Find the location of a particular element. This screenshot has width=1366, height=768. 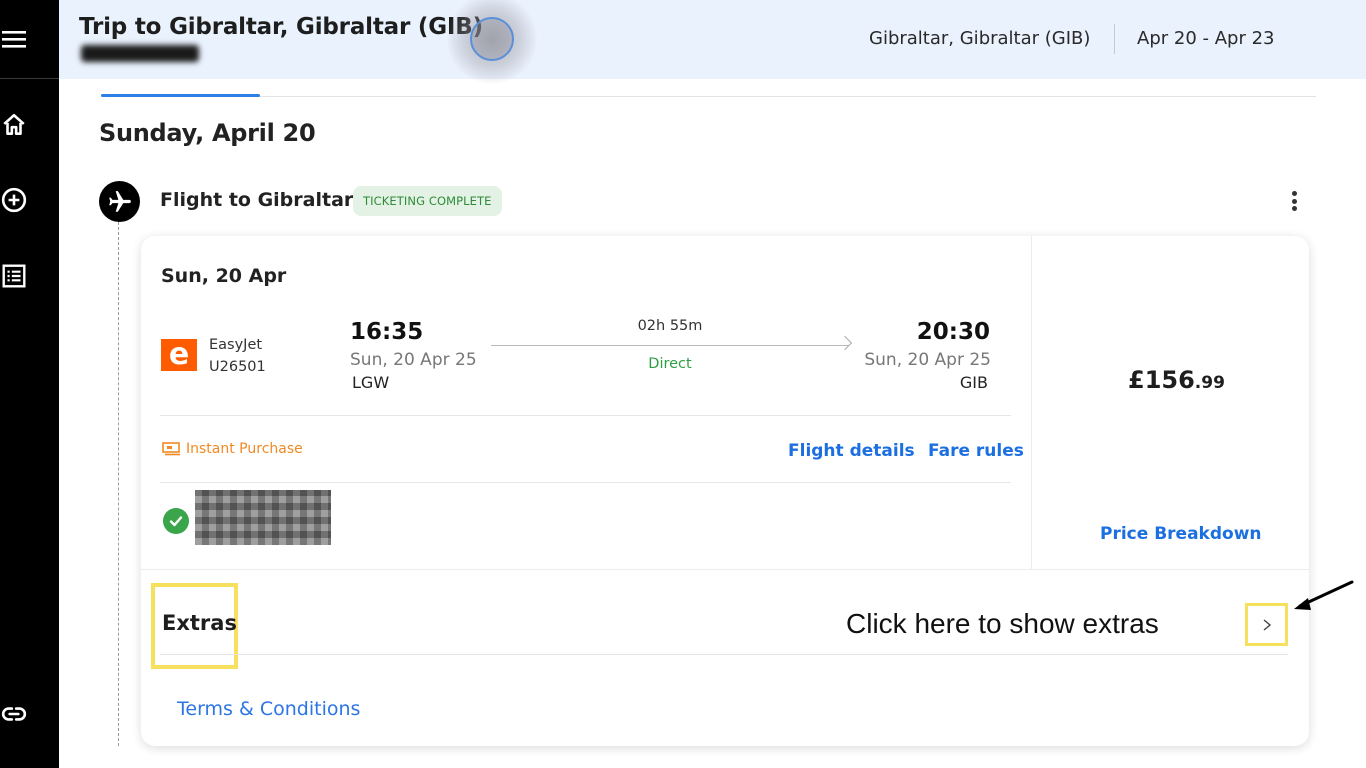

extras-divider is located at coordinates (724, 654).